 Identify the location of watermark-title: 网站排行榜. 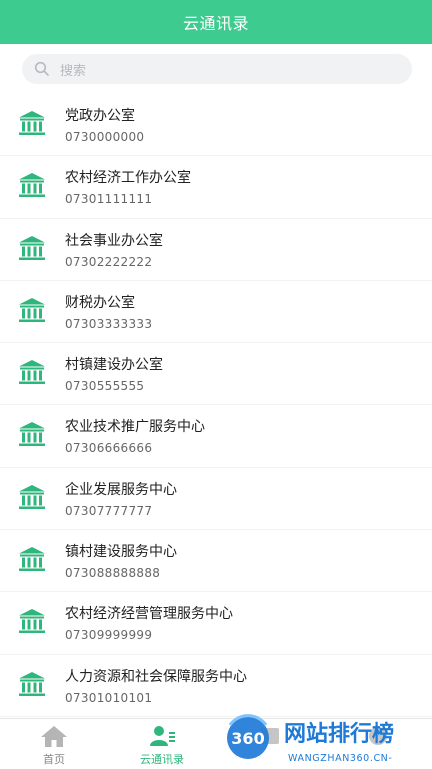
(339, 734).